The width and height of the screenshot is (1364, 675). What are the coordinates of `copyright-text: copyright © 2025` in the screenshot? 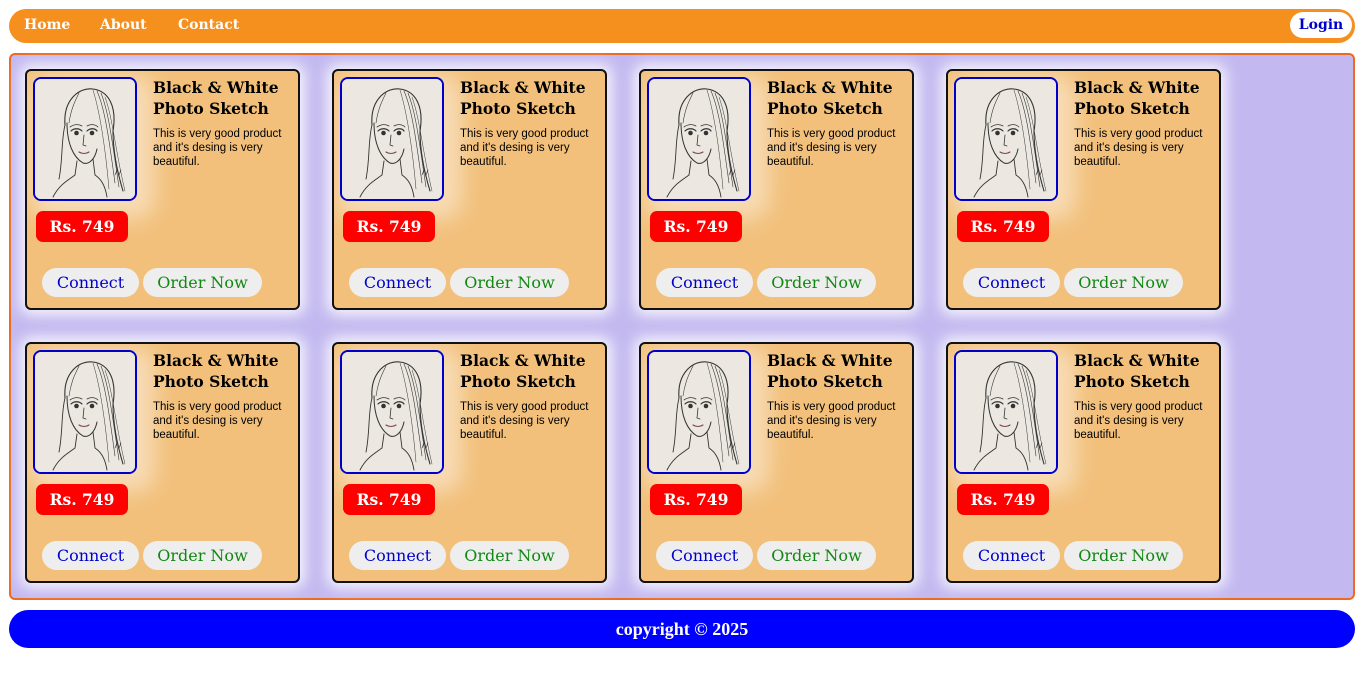 It's located at (682, 628).